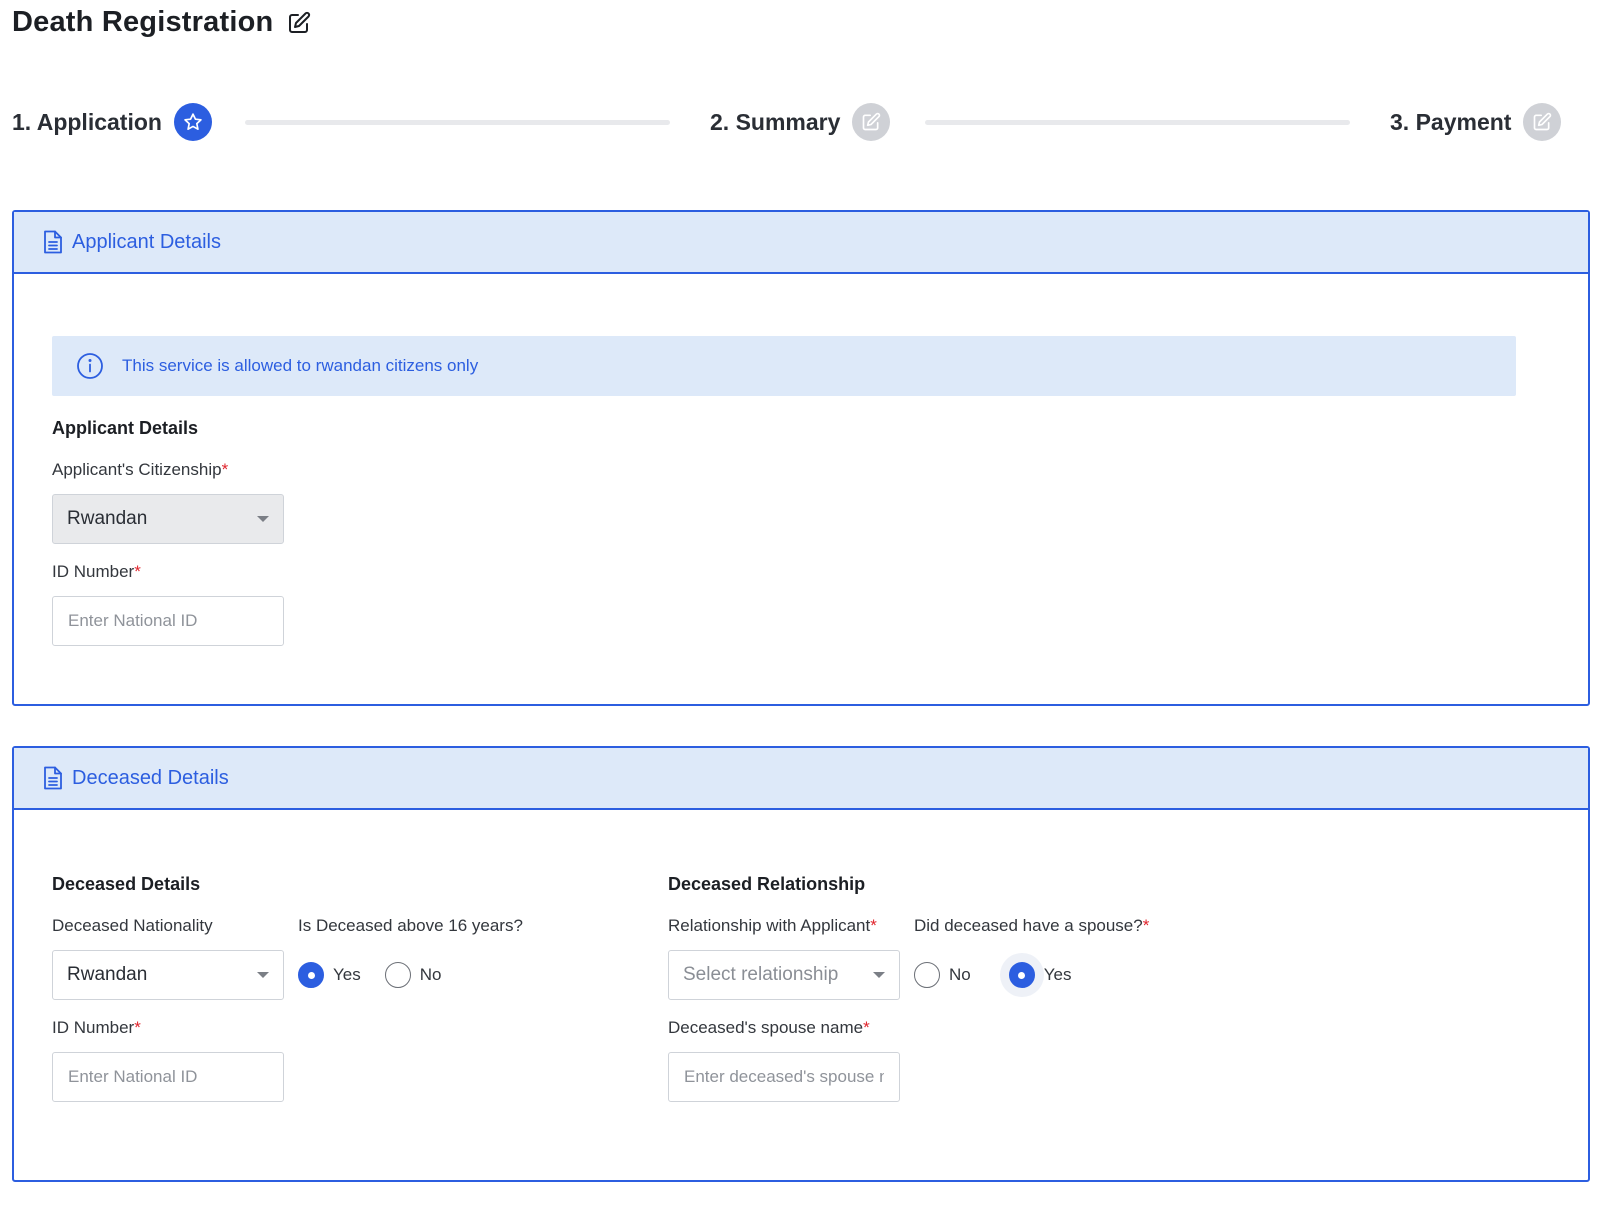  I want to click on step-label: 2. Summary, so click(775, 121).